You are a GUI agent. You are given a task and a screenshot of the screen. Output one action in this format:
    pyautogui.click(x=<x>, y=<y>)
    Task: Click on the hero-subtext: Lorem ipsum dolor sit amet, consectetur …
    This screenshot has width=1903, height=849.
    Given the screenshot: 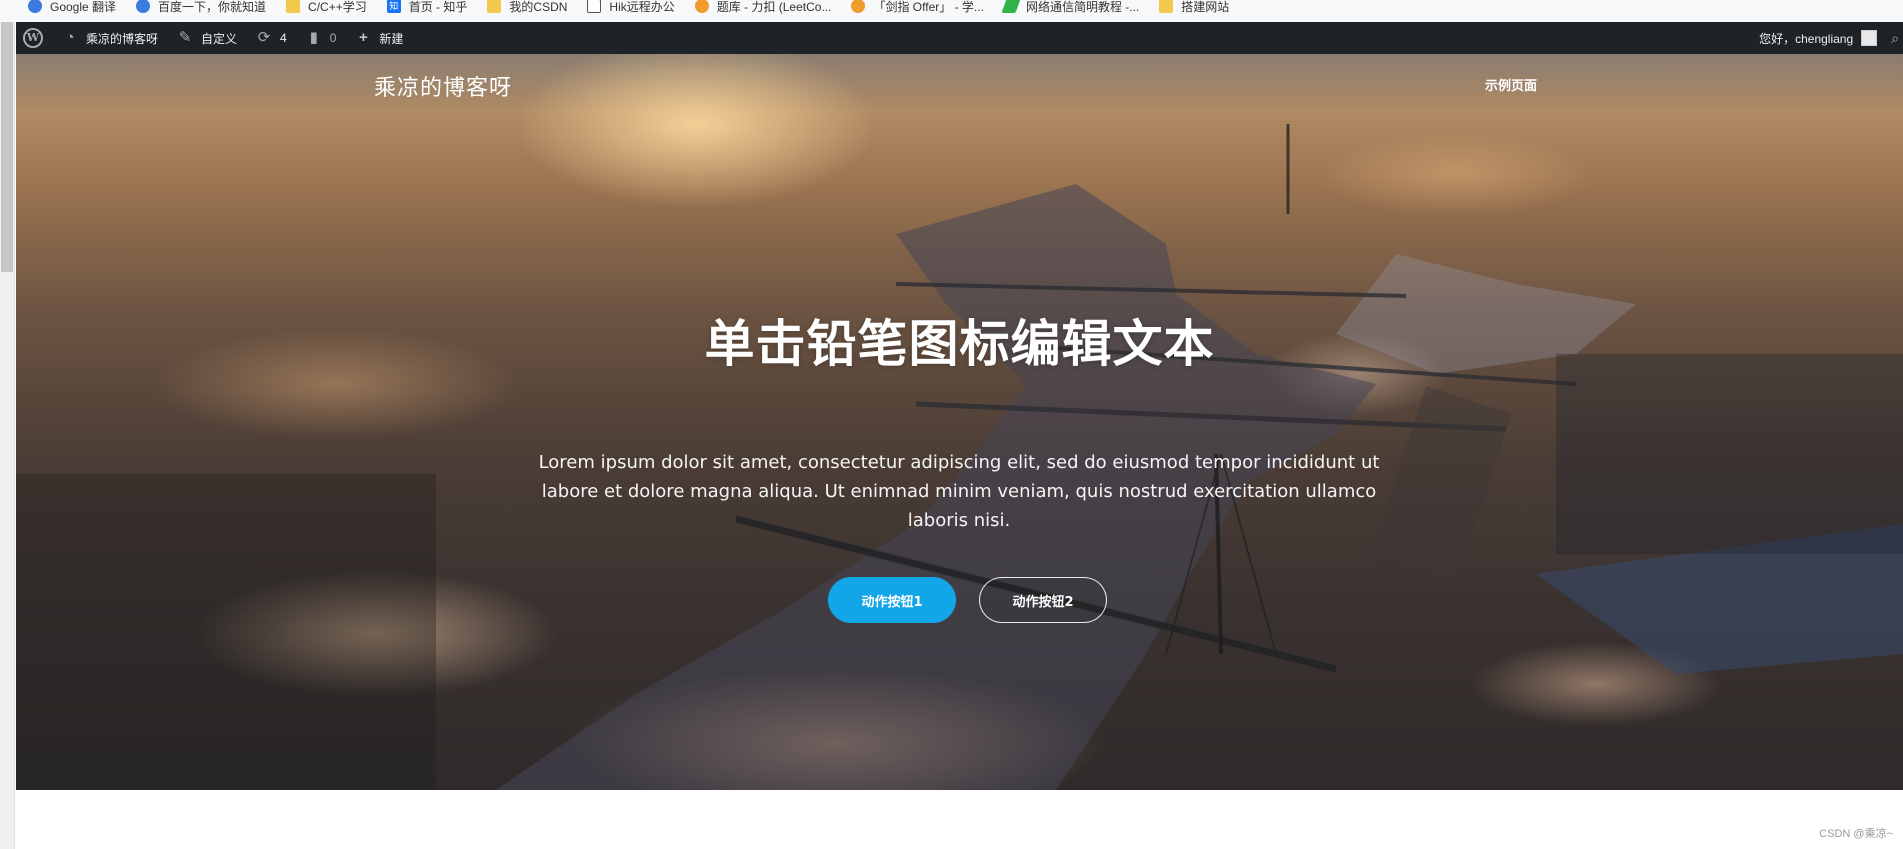 What is the action you would take?
    pyautogui.click(x=959, y=491)
    